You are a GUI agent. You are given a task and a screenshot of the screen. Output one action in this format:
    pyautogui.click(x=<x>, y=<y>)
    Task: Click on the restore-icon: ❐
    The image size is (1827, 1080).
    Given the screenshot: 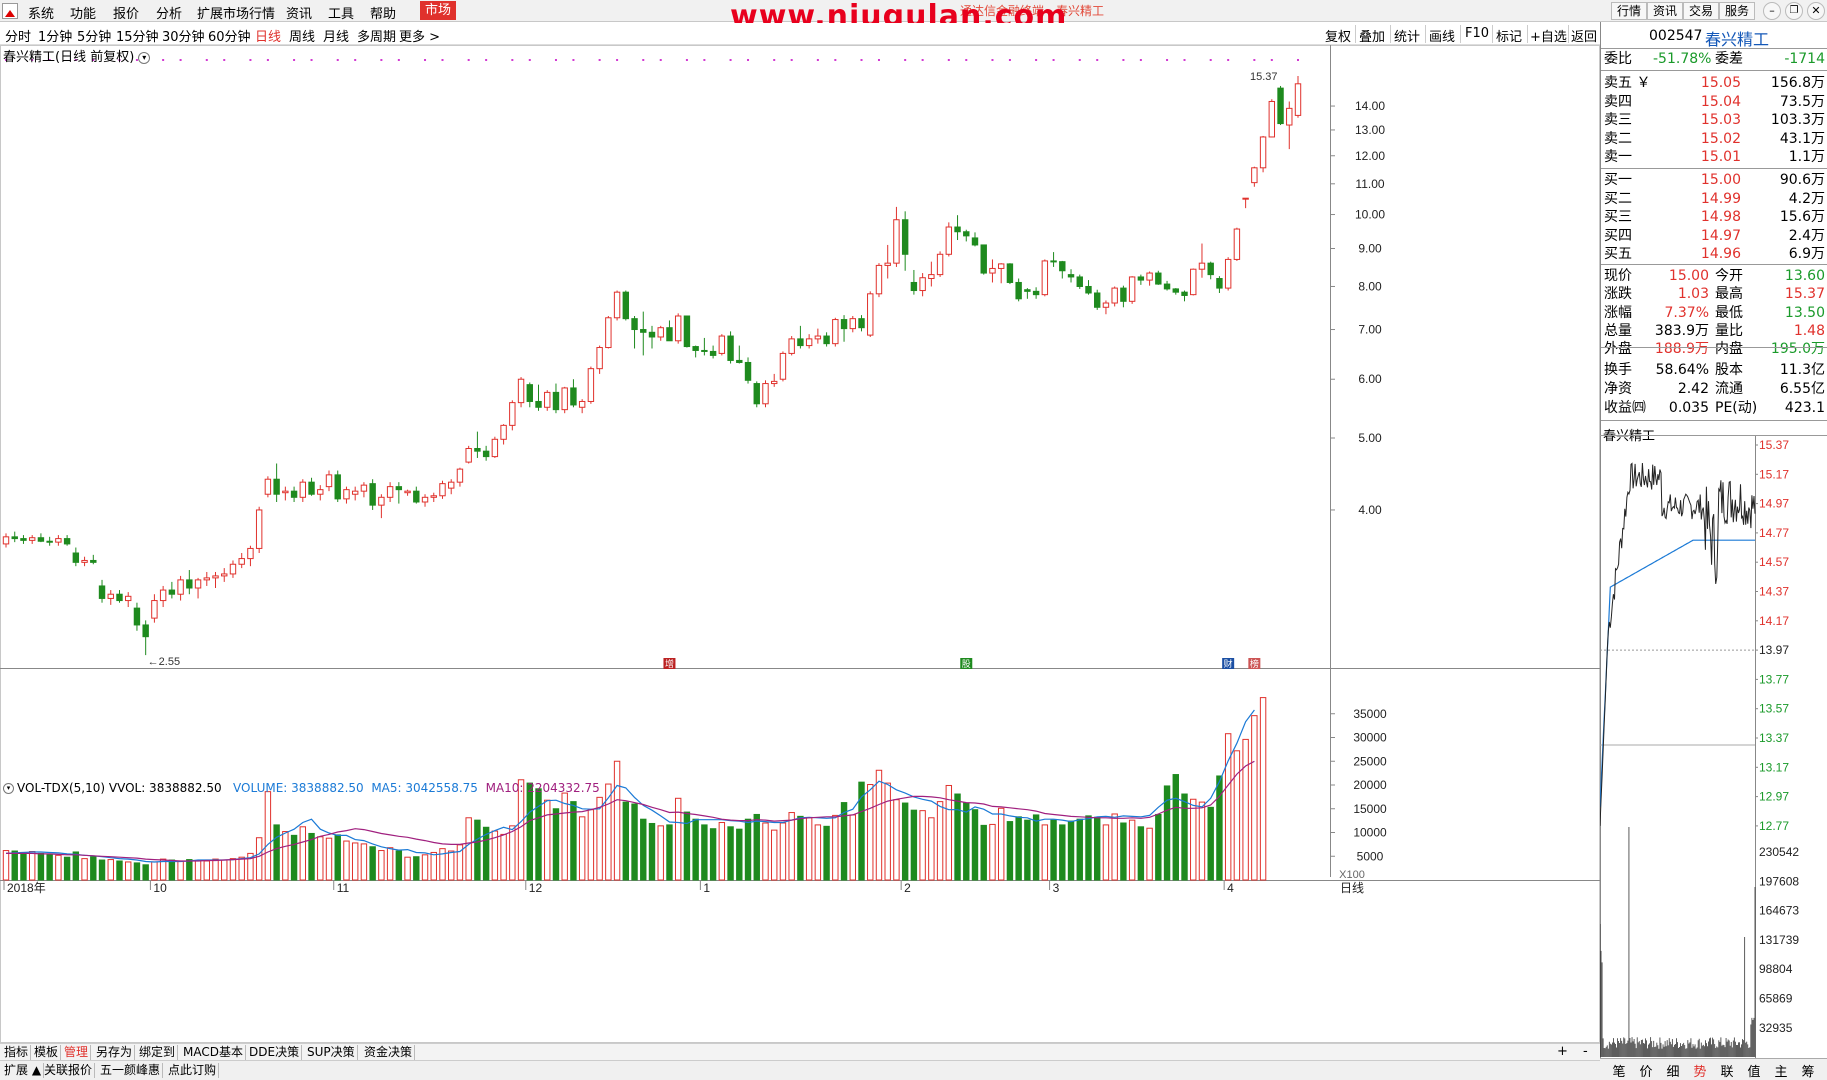 What is the action you would take?
    pyautogui.click(x=1794, y=11)
    